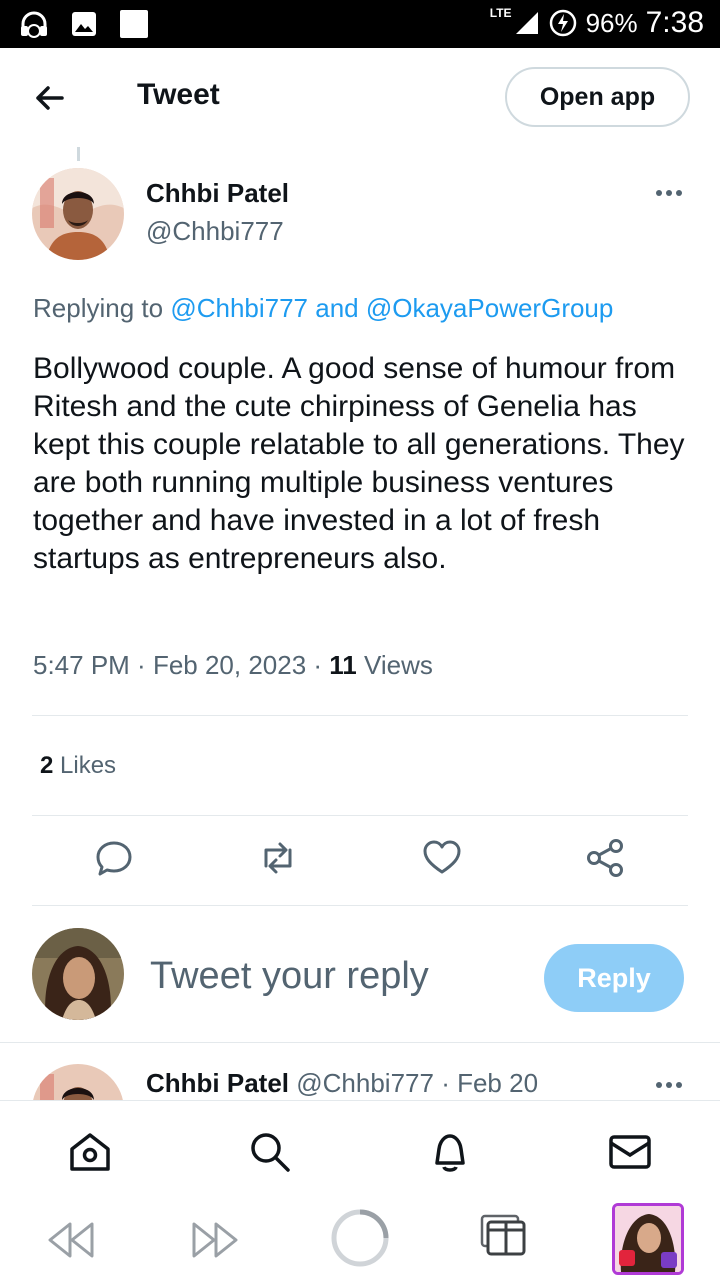 The width and height of the screenshot is (720, 1280). I want to click on likes-link: 2 Likes, so click(78, 766).